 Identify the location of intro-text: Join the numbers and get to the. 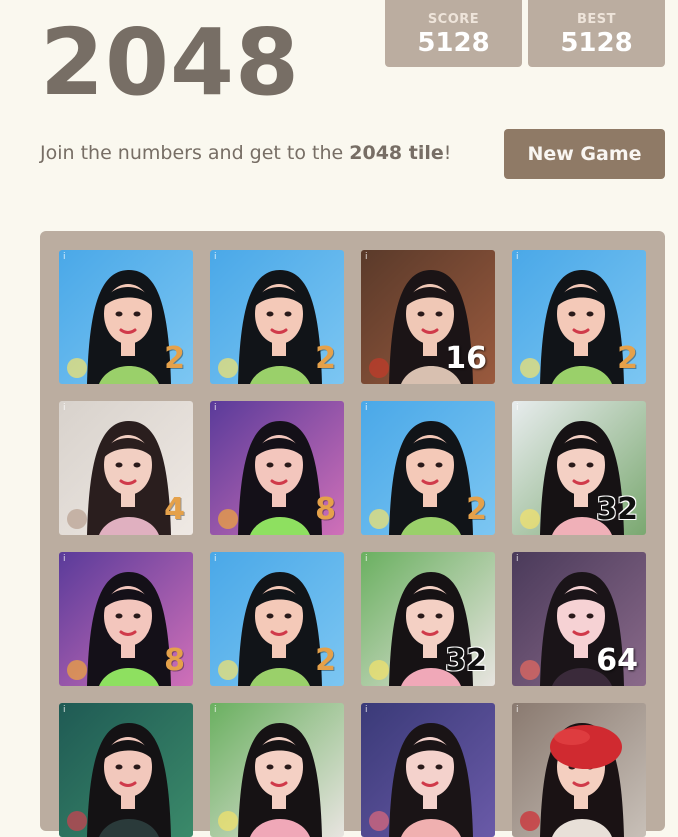
(195, 153).